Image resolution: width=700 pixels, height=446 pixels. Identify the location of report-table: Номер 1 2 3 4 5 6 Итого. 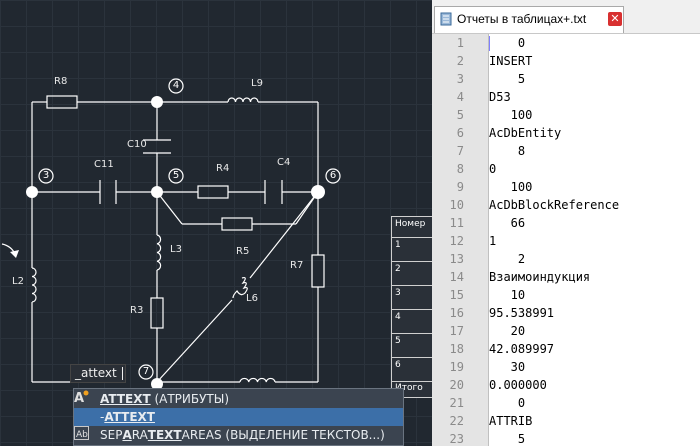
(411, 307).